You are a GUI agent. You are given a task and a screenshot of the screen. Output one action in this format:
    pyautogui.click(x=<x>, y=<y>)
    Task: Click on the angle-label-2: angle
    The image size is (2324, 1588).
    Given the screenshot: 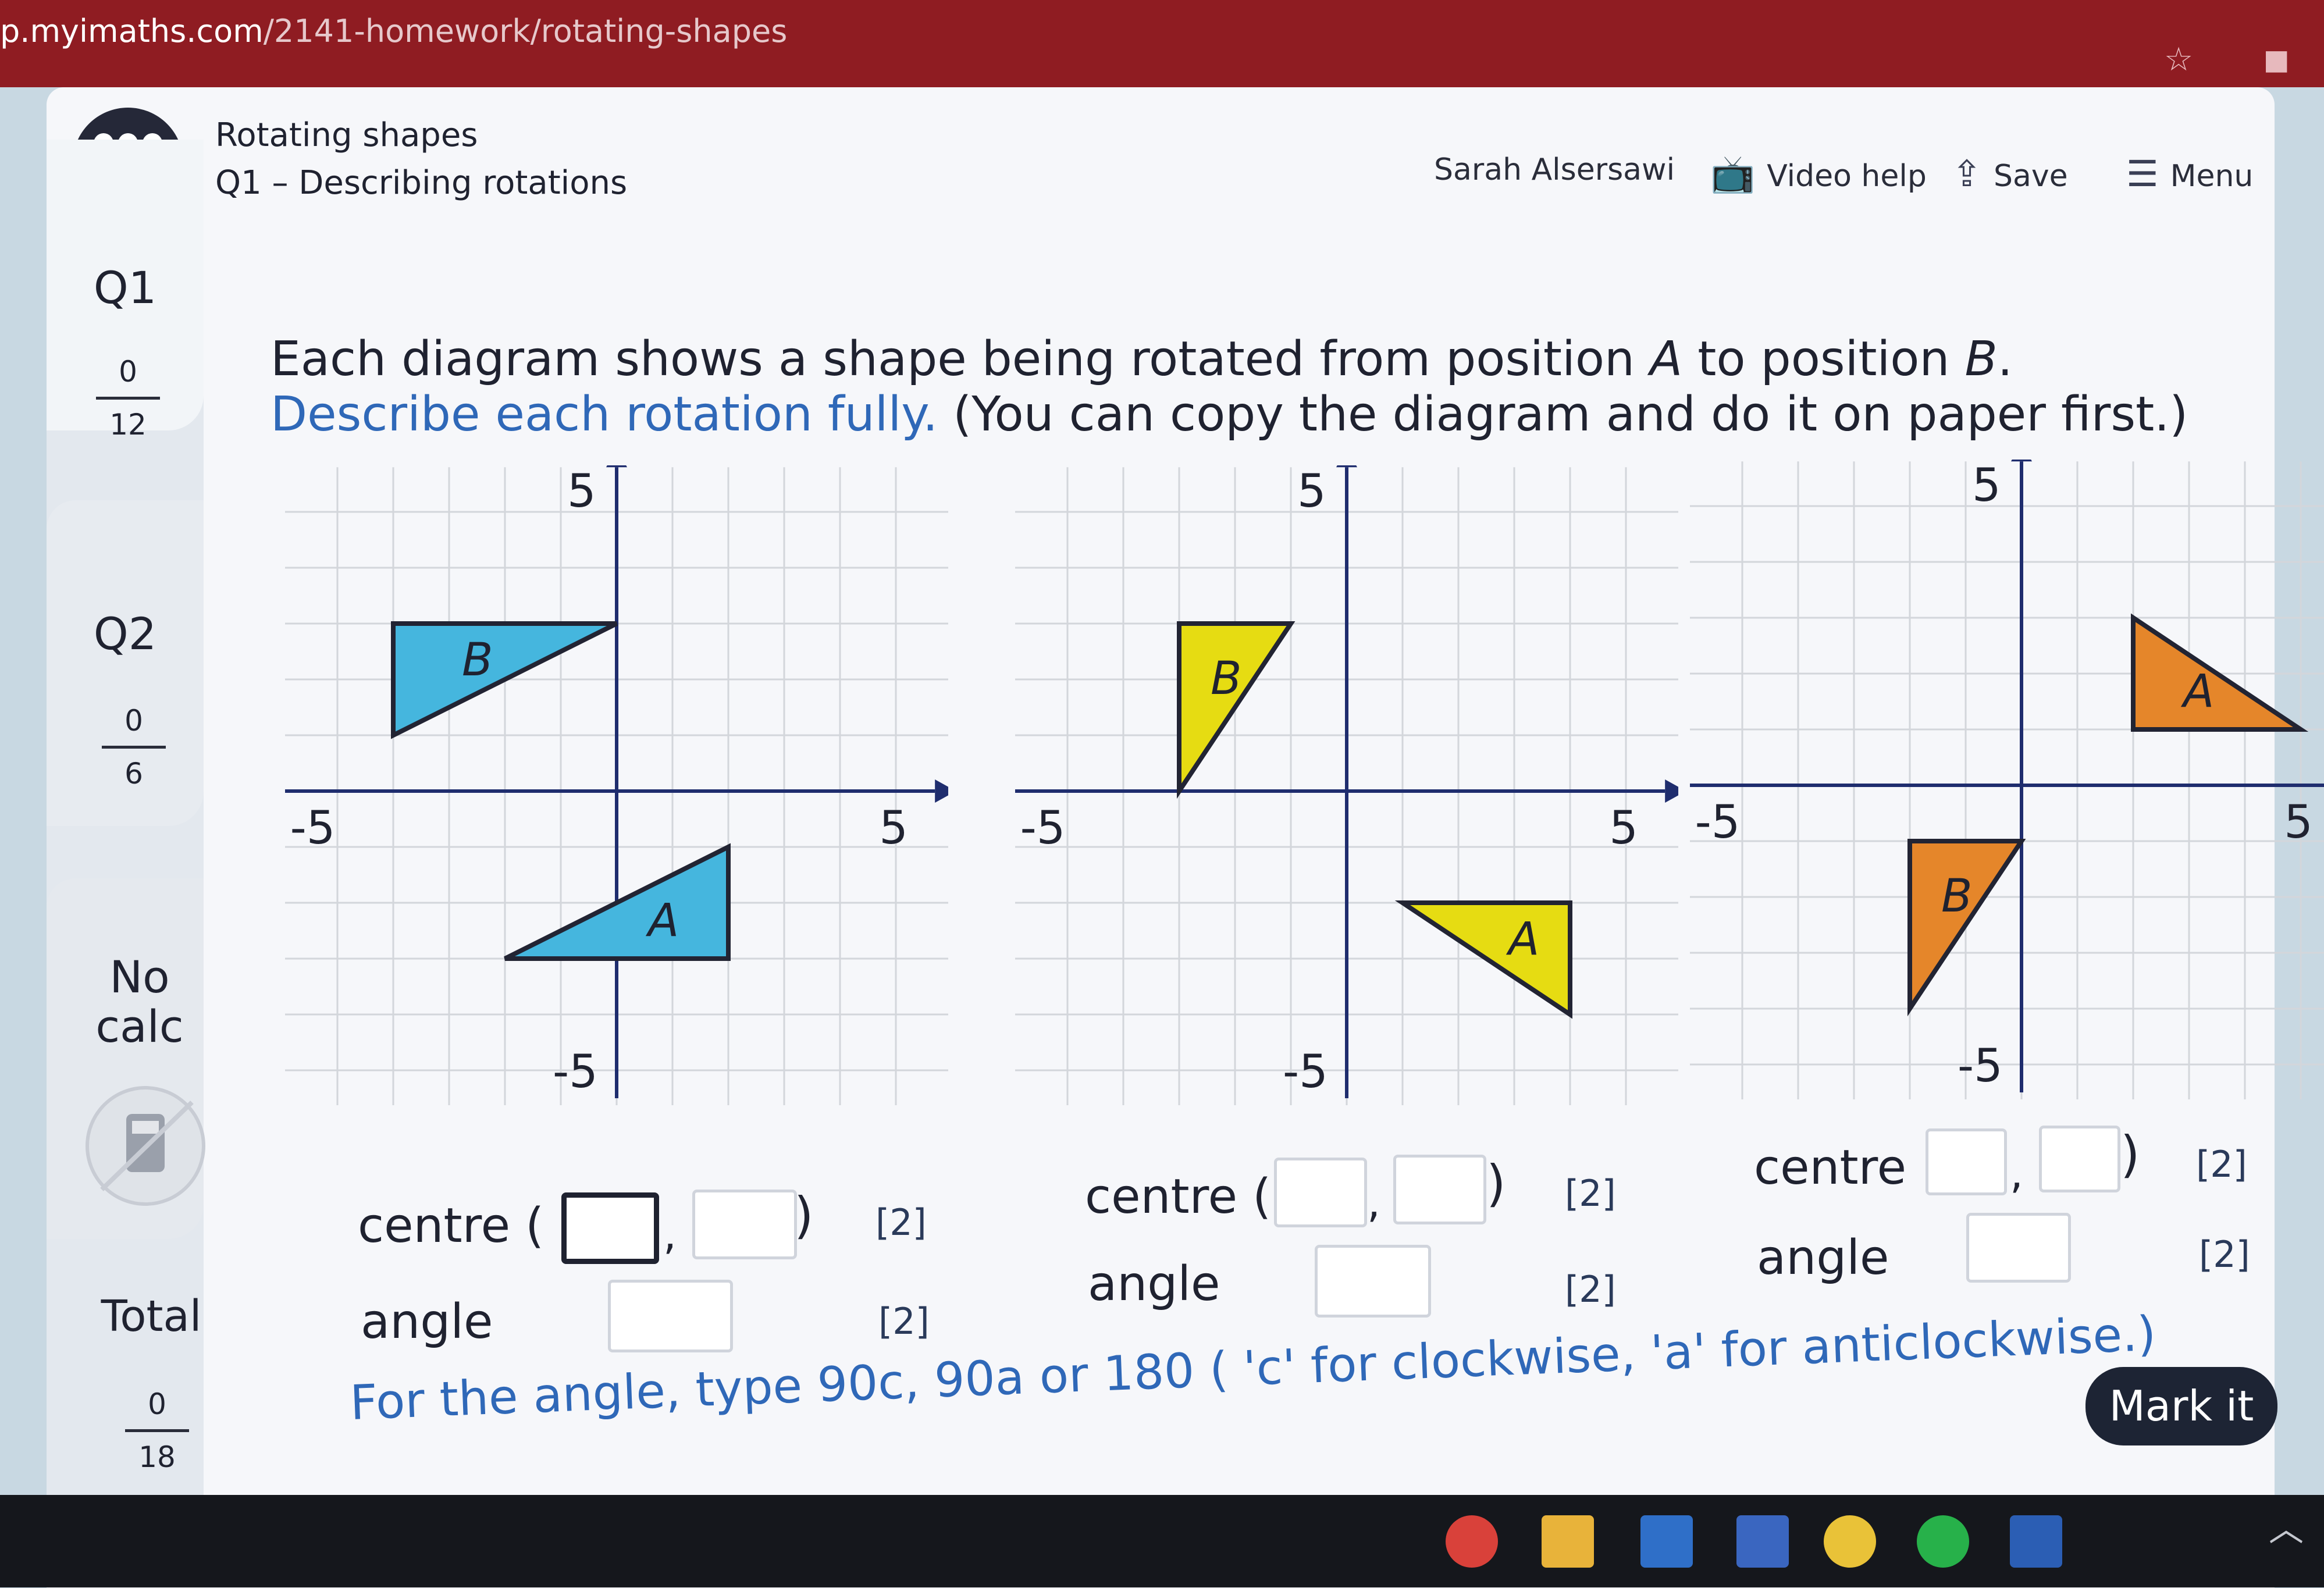 What is the action you would take?
    pyautogui.click(x=1154, y=1284)
    